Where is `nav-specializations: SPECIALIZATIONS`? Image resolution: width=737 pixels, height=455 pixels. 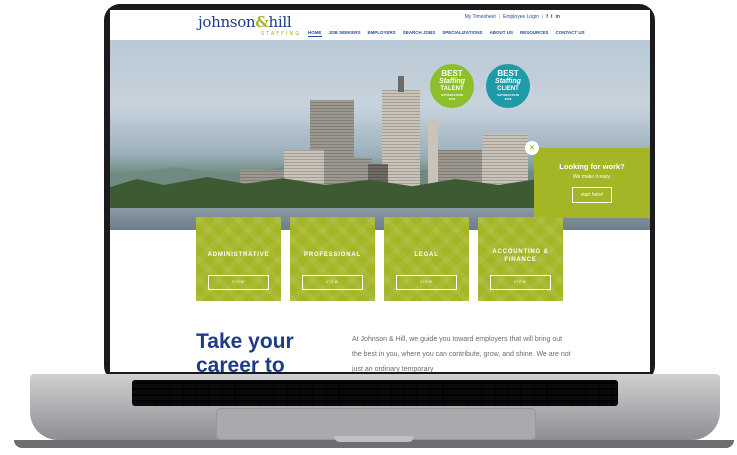 nav-specializations: SPECIALIZATIONS is located at coordinates (462, 33).